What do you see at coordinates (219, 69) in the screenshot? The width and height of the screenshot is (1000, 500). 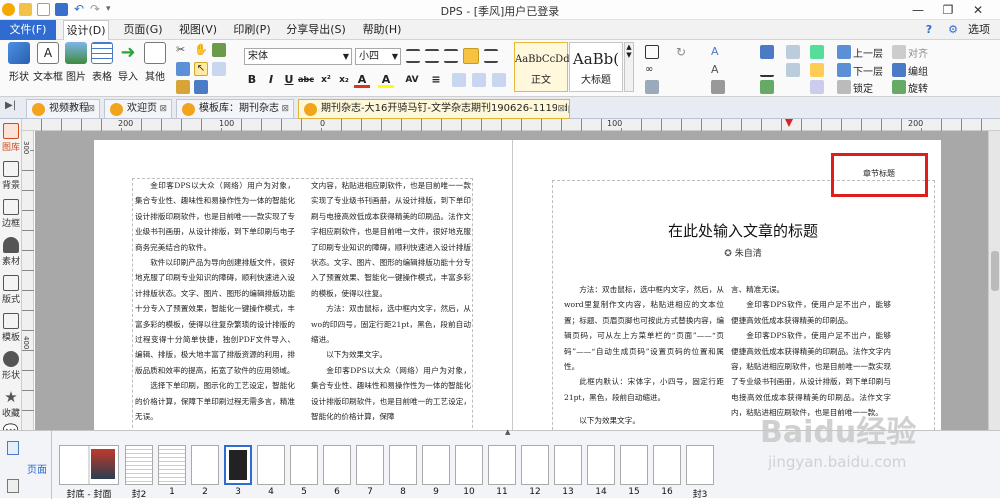 I see `crop-icon` at bounding box center [219, 69].